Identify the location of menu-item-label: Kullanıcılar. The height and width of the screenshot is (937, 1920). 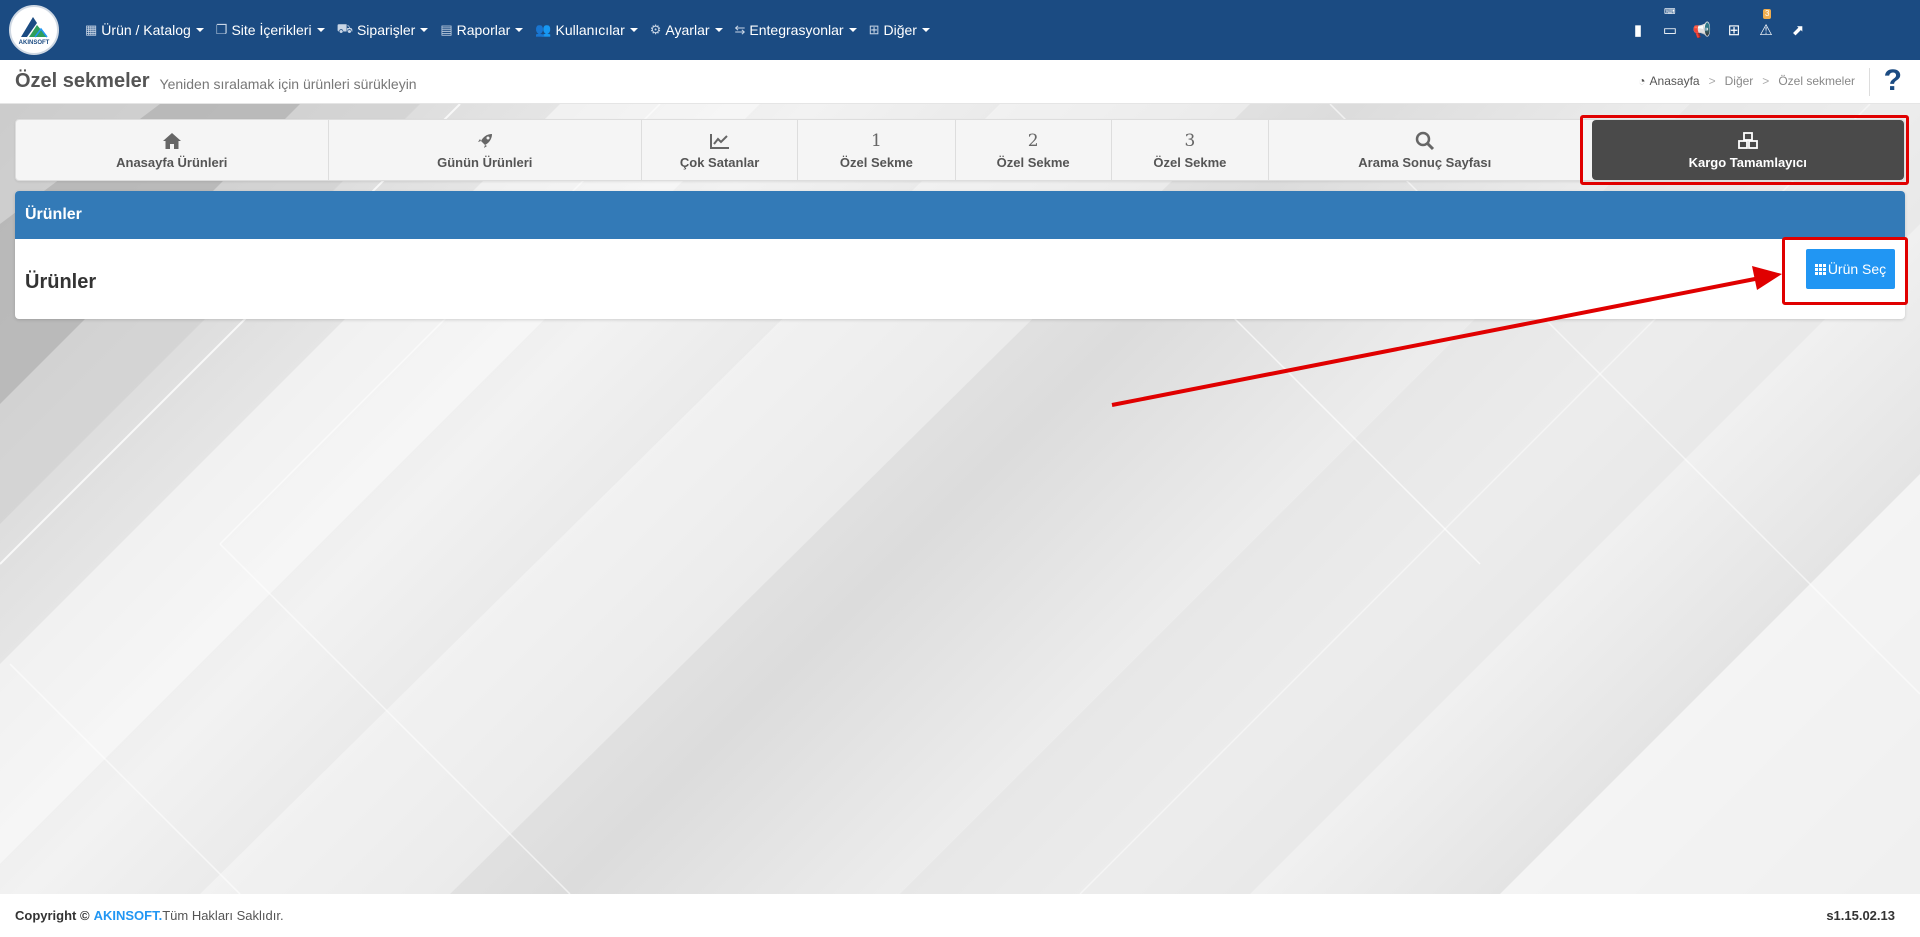
(590, 30).